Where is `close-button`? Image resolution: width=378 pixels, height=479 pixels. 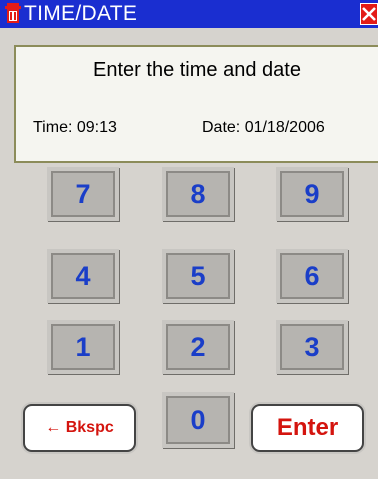
close-button is located at coordinates (369, 14).